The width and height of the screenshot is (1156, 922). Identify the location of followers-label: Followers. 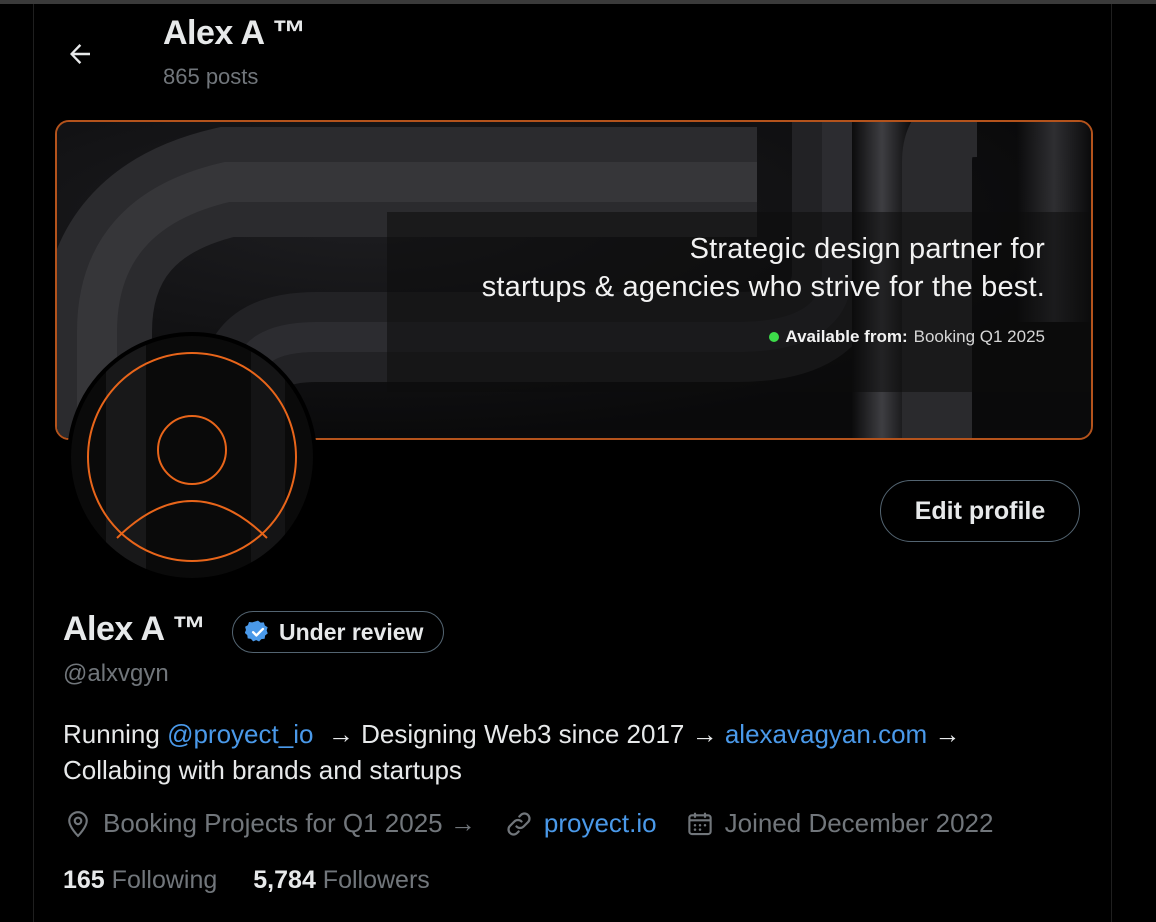
(376, 880).